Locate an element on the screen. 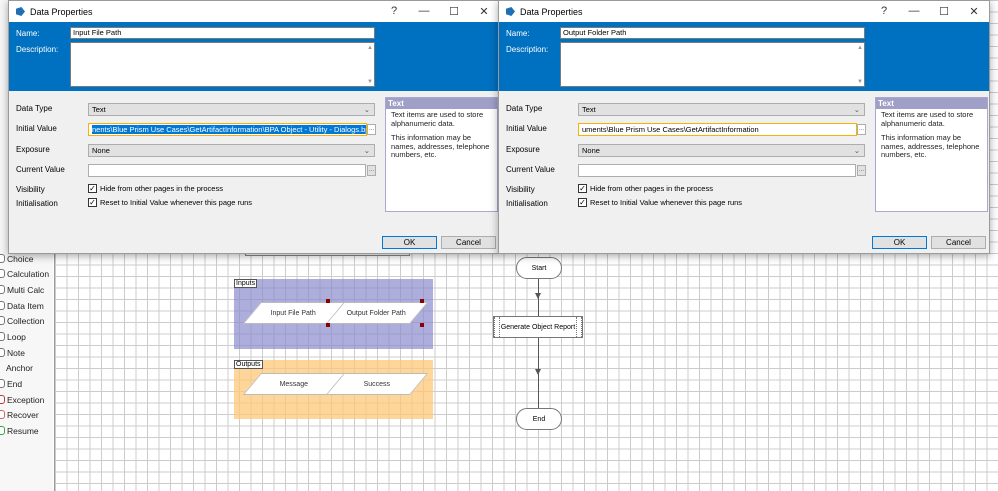 The width and height of the screenshot is (998, 491). toolbox-loop: Loop is located at coordinates (13, 336).